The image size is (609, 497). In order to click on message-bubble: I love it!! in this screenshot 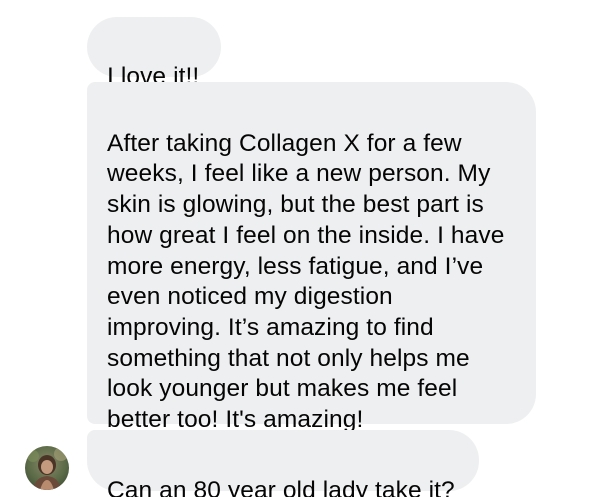, I will do `click(154, 53)`.